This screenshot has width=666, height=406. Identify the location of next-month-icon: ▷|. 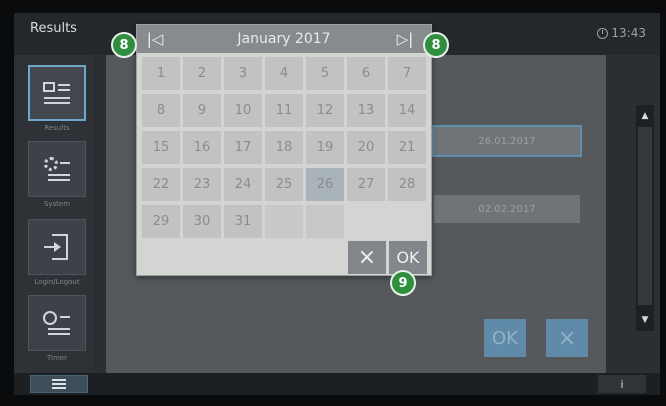
(405, 39).